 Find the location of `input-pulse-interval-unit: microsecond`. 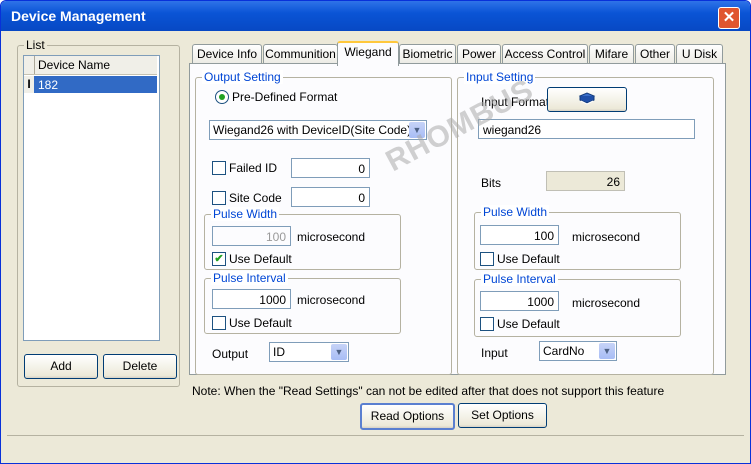

input-pulse-interval-unit: microsecond is located at coordinates (606, 303).